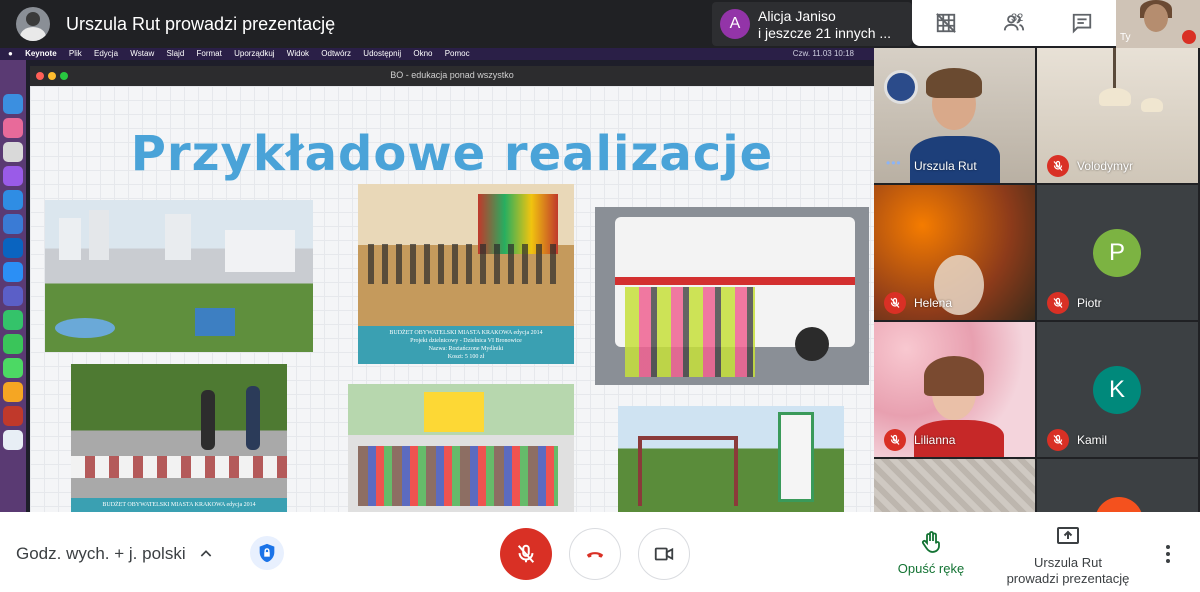 The height and width of the screenshot is (592, 1200). Describe the element at coordinates (454, 412) in the screenshot. I see `poster-shape` at that location.